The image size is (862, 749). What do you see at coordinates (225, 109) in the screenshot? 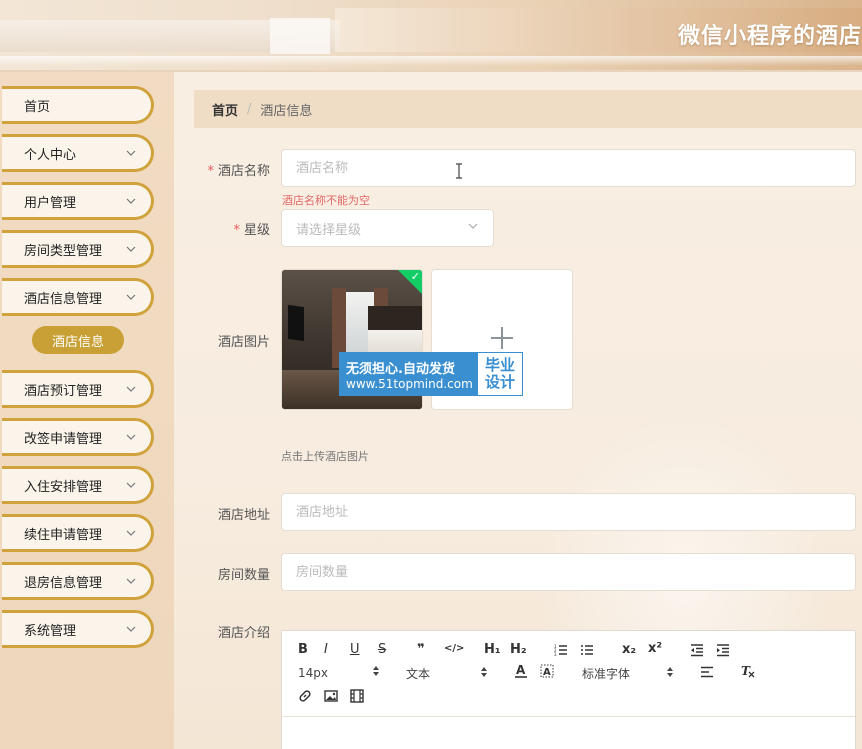
I see `breadcrumb-home: 首页` at bounding box center [225, 109].